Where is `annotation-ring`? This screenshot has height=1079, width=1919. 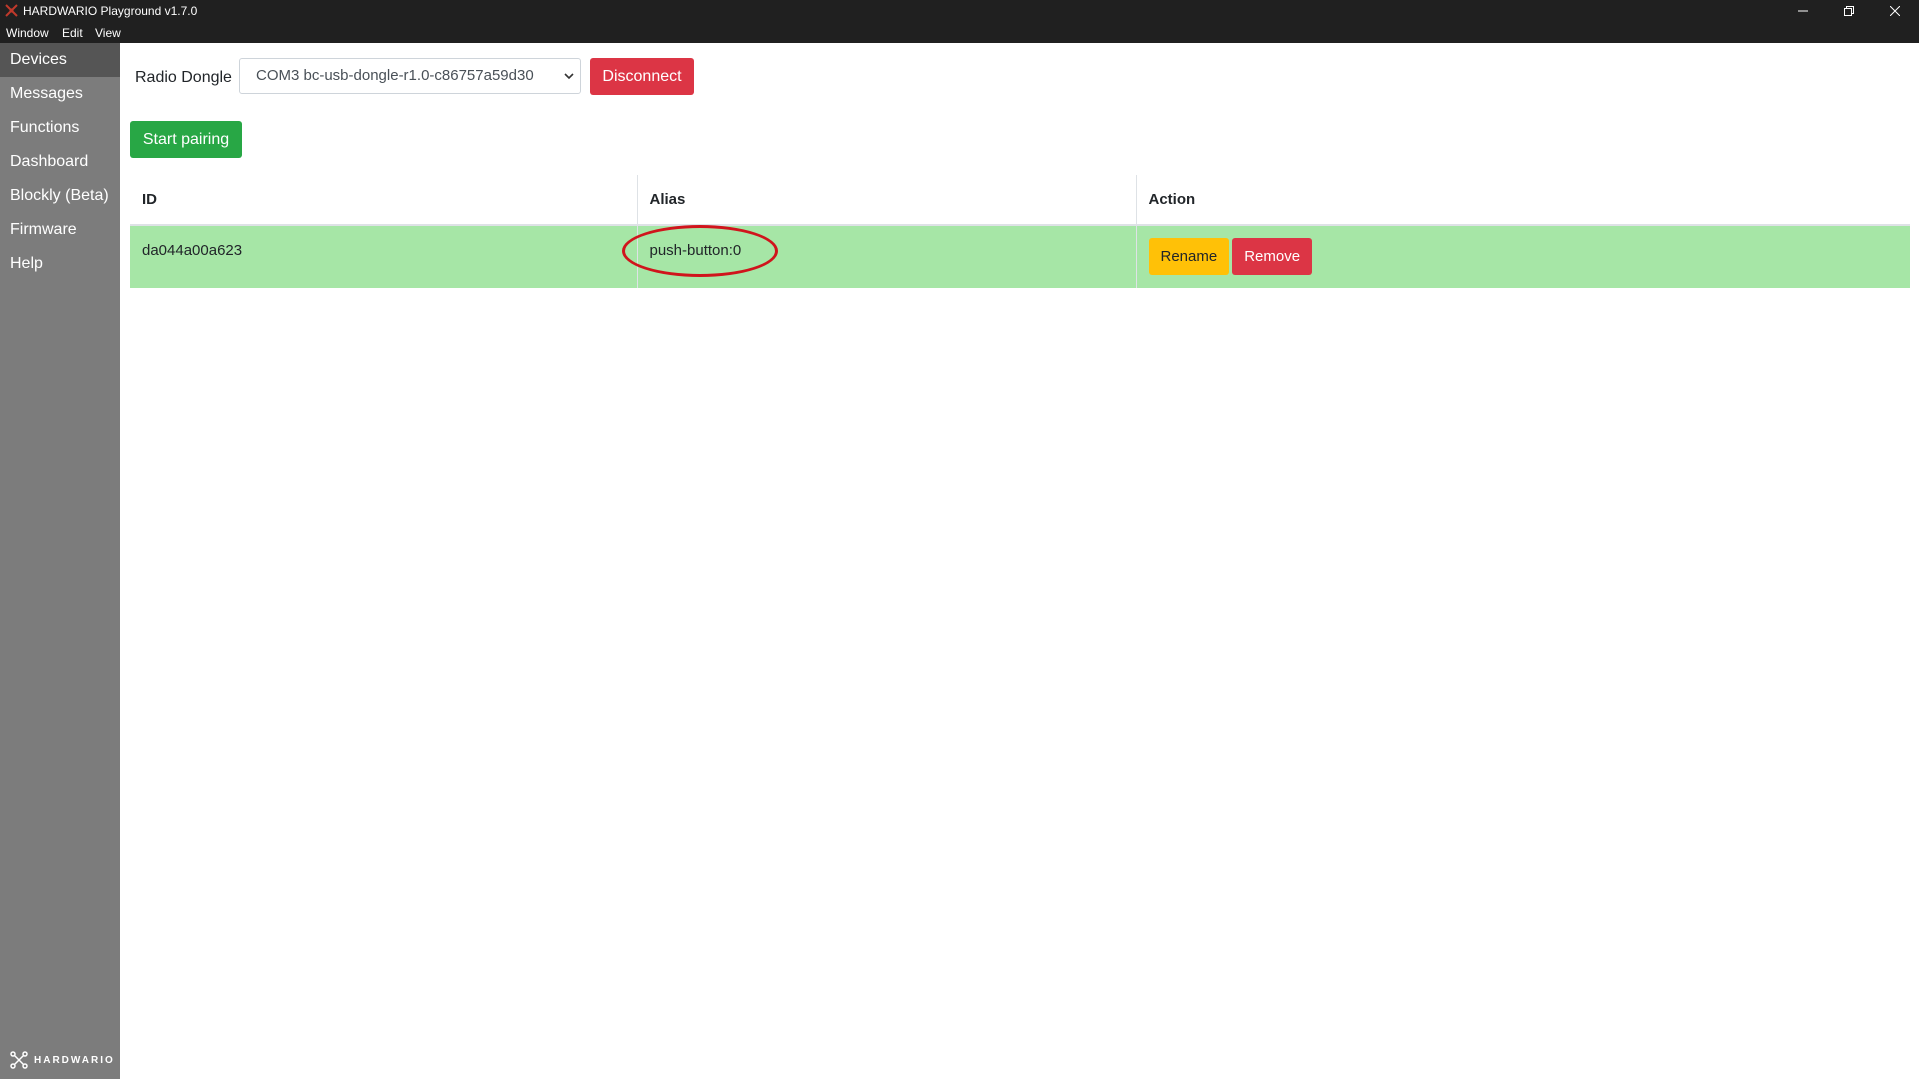
annotation-ring is located at coordinates (699, 251).